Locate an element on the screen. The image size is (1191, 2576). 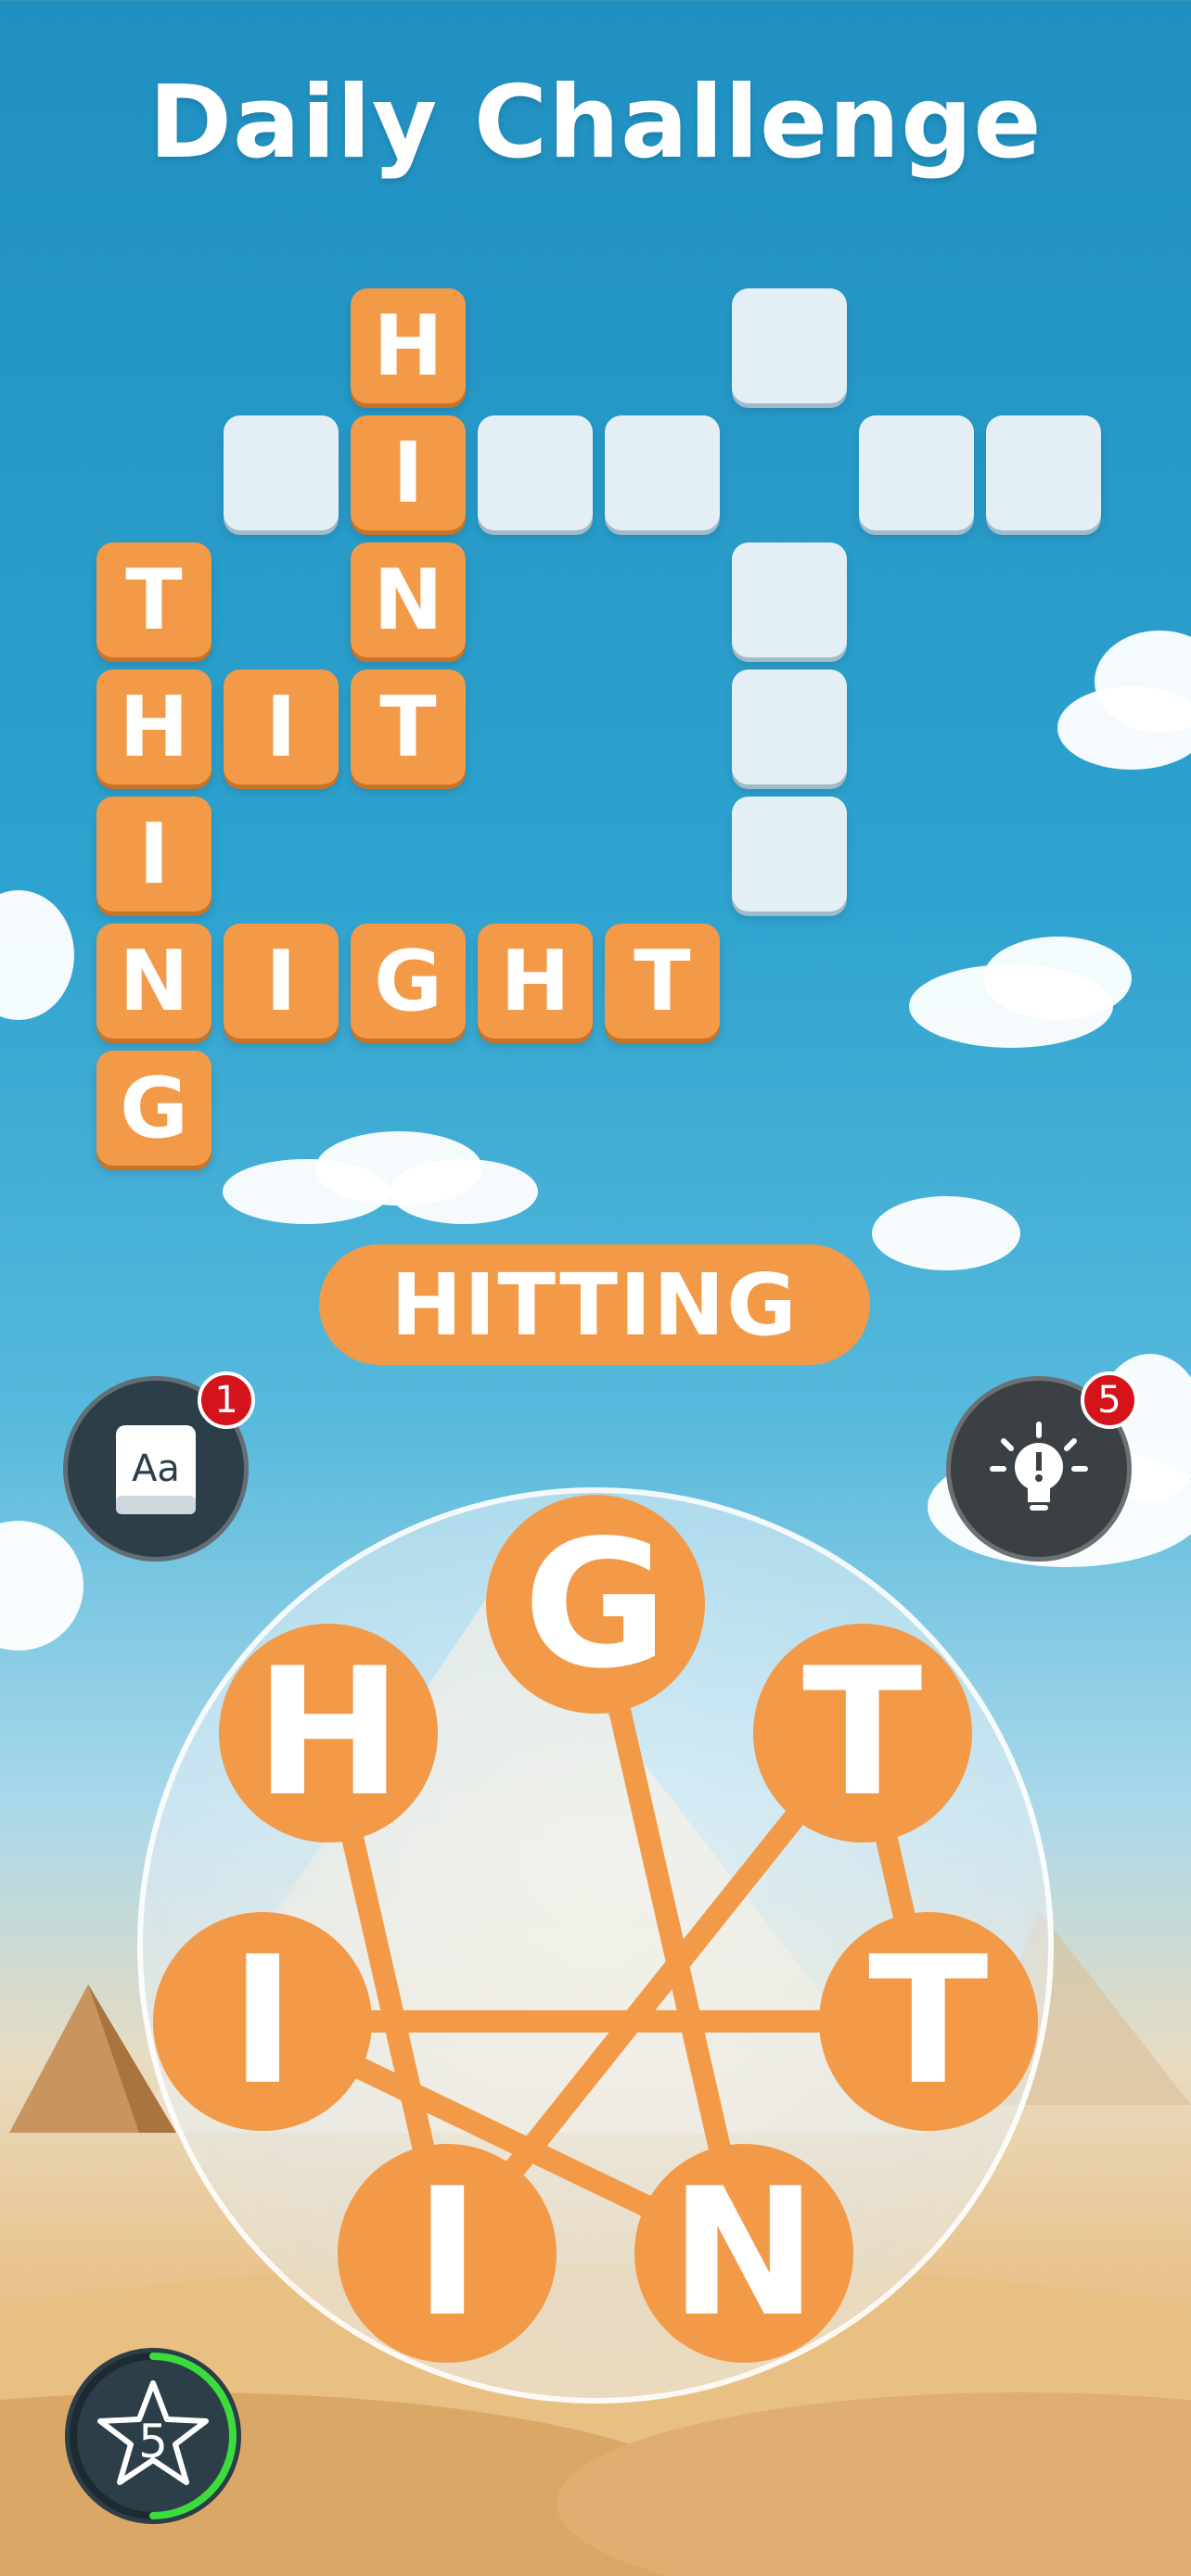
lightbulb-icon is located at coordinates (1039, 1466).